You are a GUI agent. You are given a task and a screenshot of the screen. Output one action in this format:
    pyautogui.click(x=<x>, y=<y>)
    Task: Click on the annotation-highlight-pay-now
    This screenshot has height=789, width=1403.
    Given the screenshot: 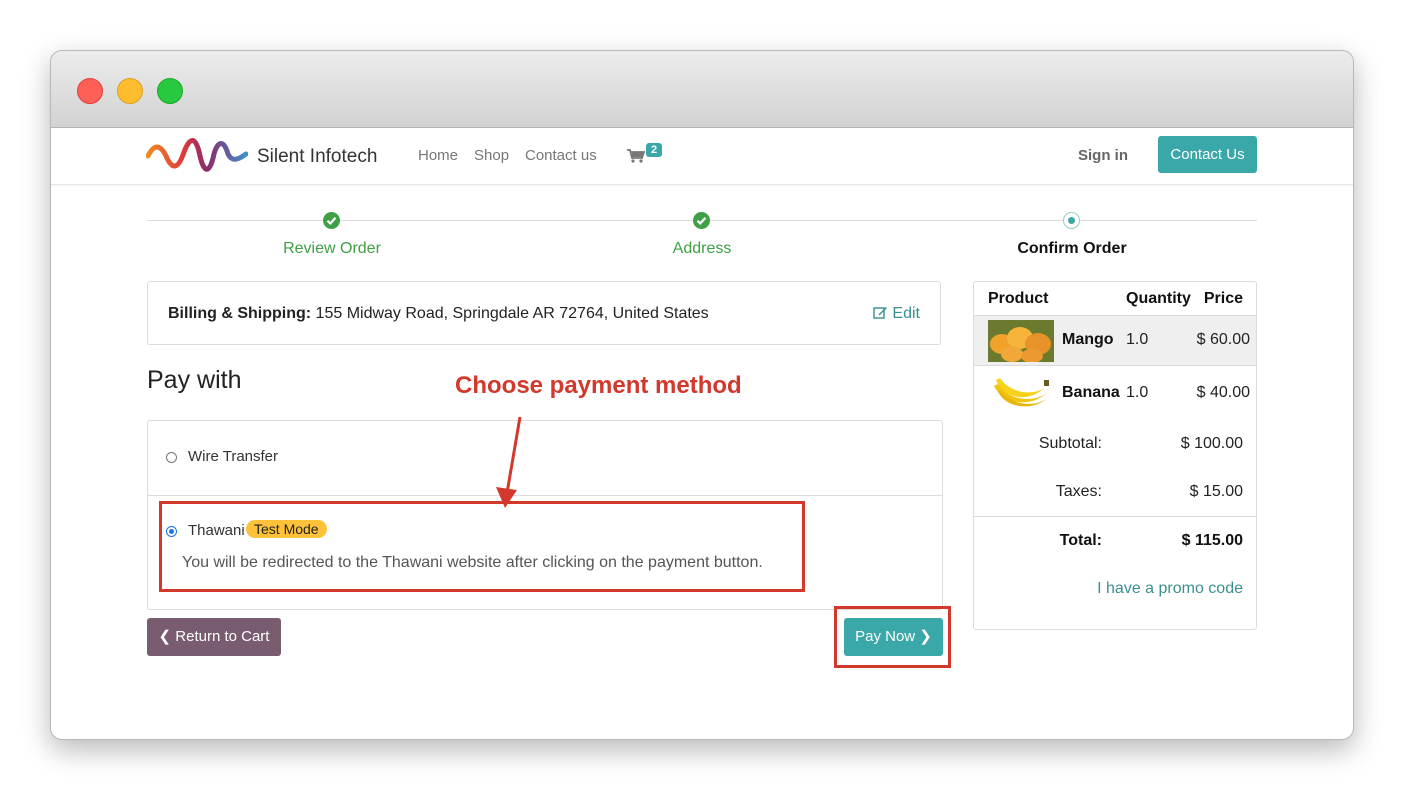 What is the action you would take?
    pyautogui.click(x=892, y=637)
    